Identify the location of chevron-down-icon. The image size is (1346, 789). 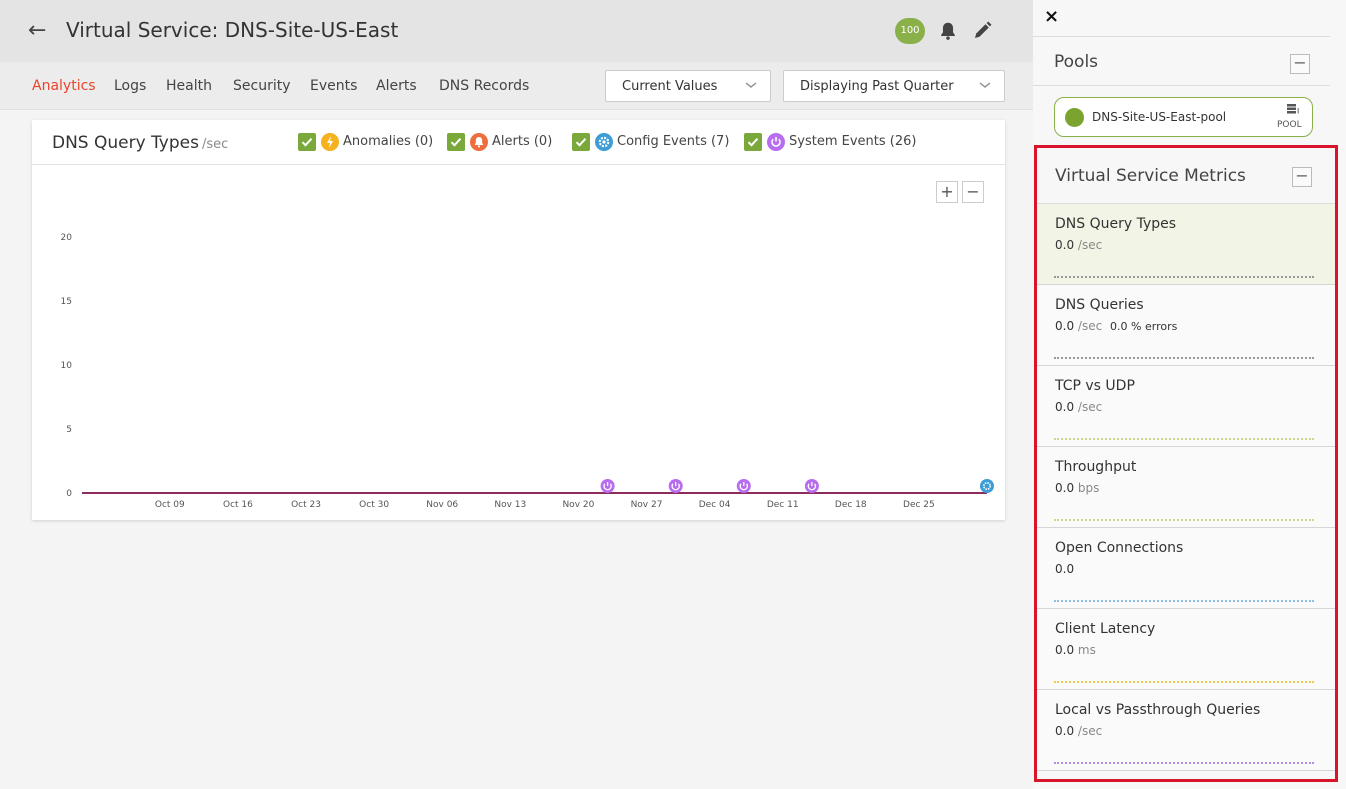
(985, 85).